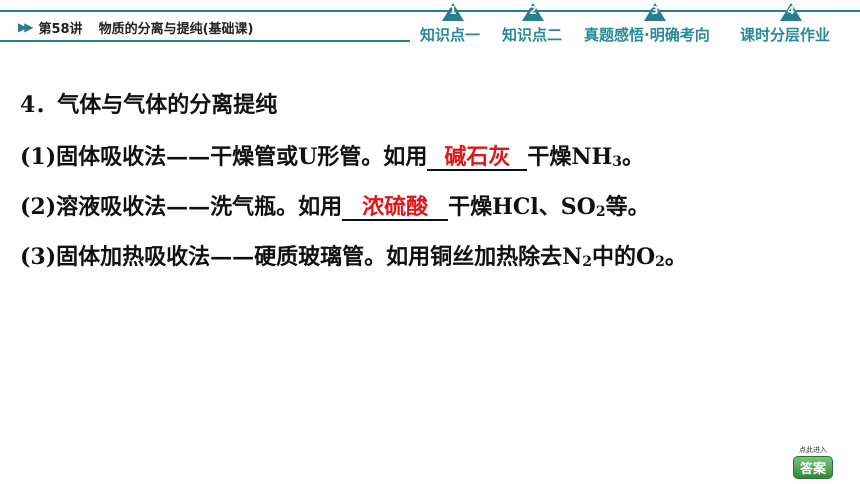 This screenshot has height=484, width=860. I want to click on nav-tab-number: 4, so click(791, 10).